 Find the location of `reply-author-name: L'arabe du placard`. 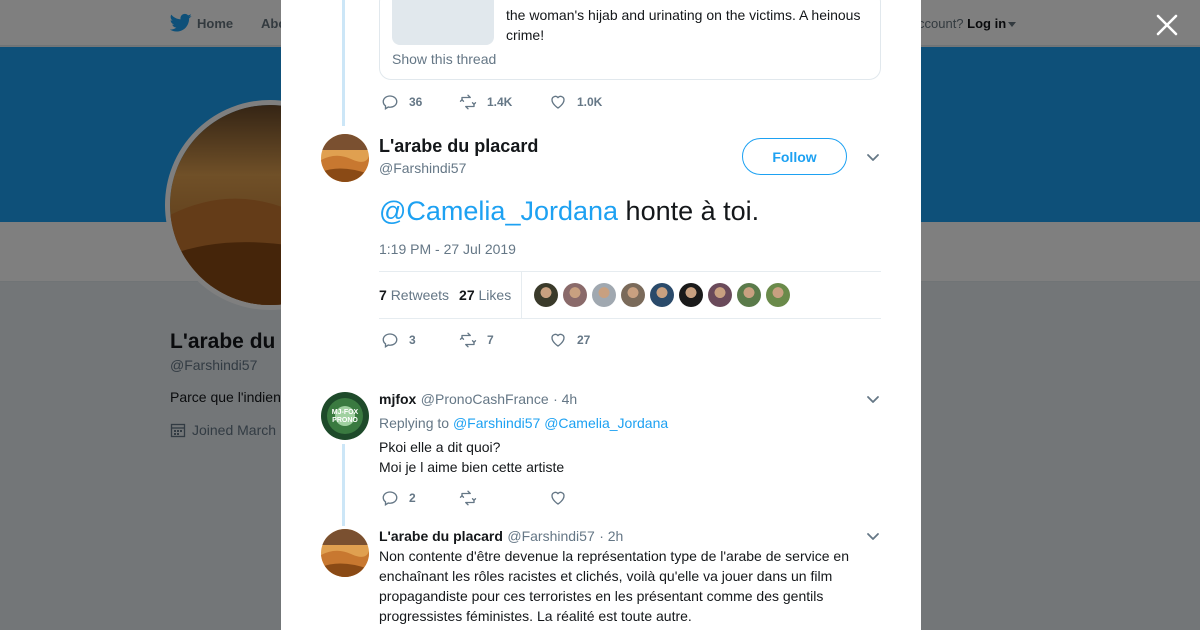

reply-author-name: L'arabe du placard is located at coordinates (441, 536).